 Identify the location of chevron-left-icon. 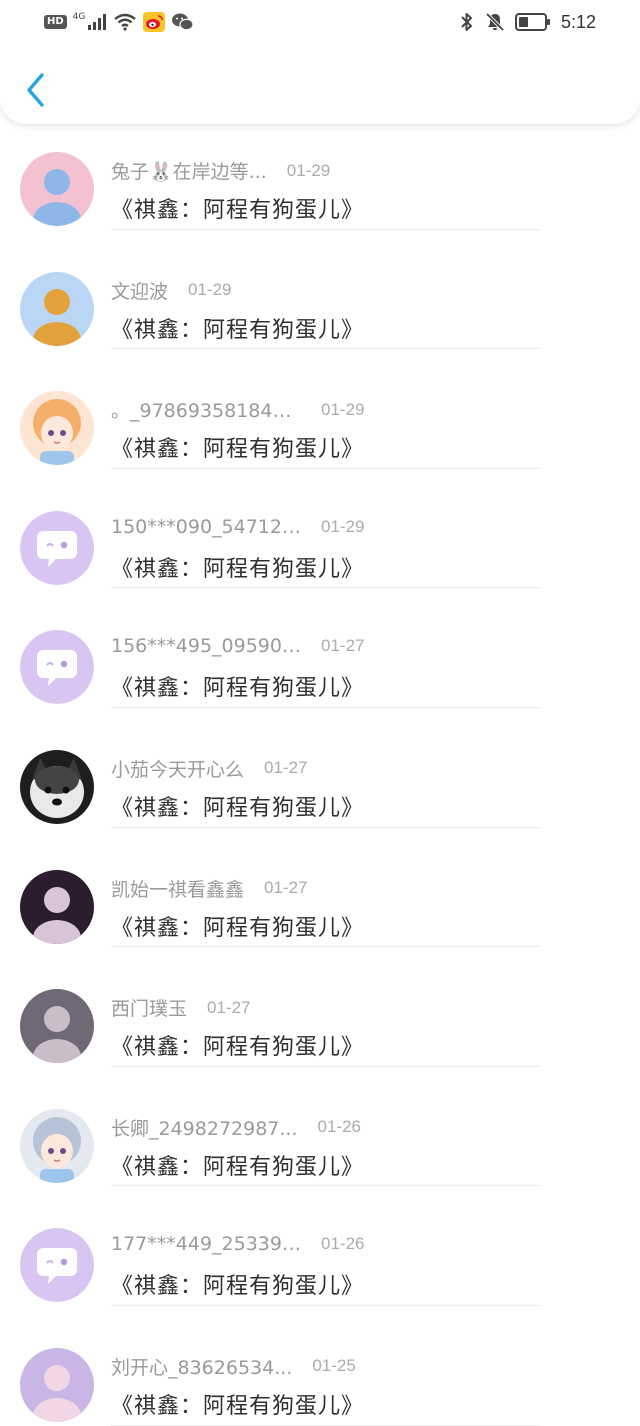
(35, 90).